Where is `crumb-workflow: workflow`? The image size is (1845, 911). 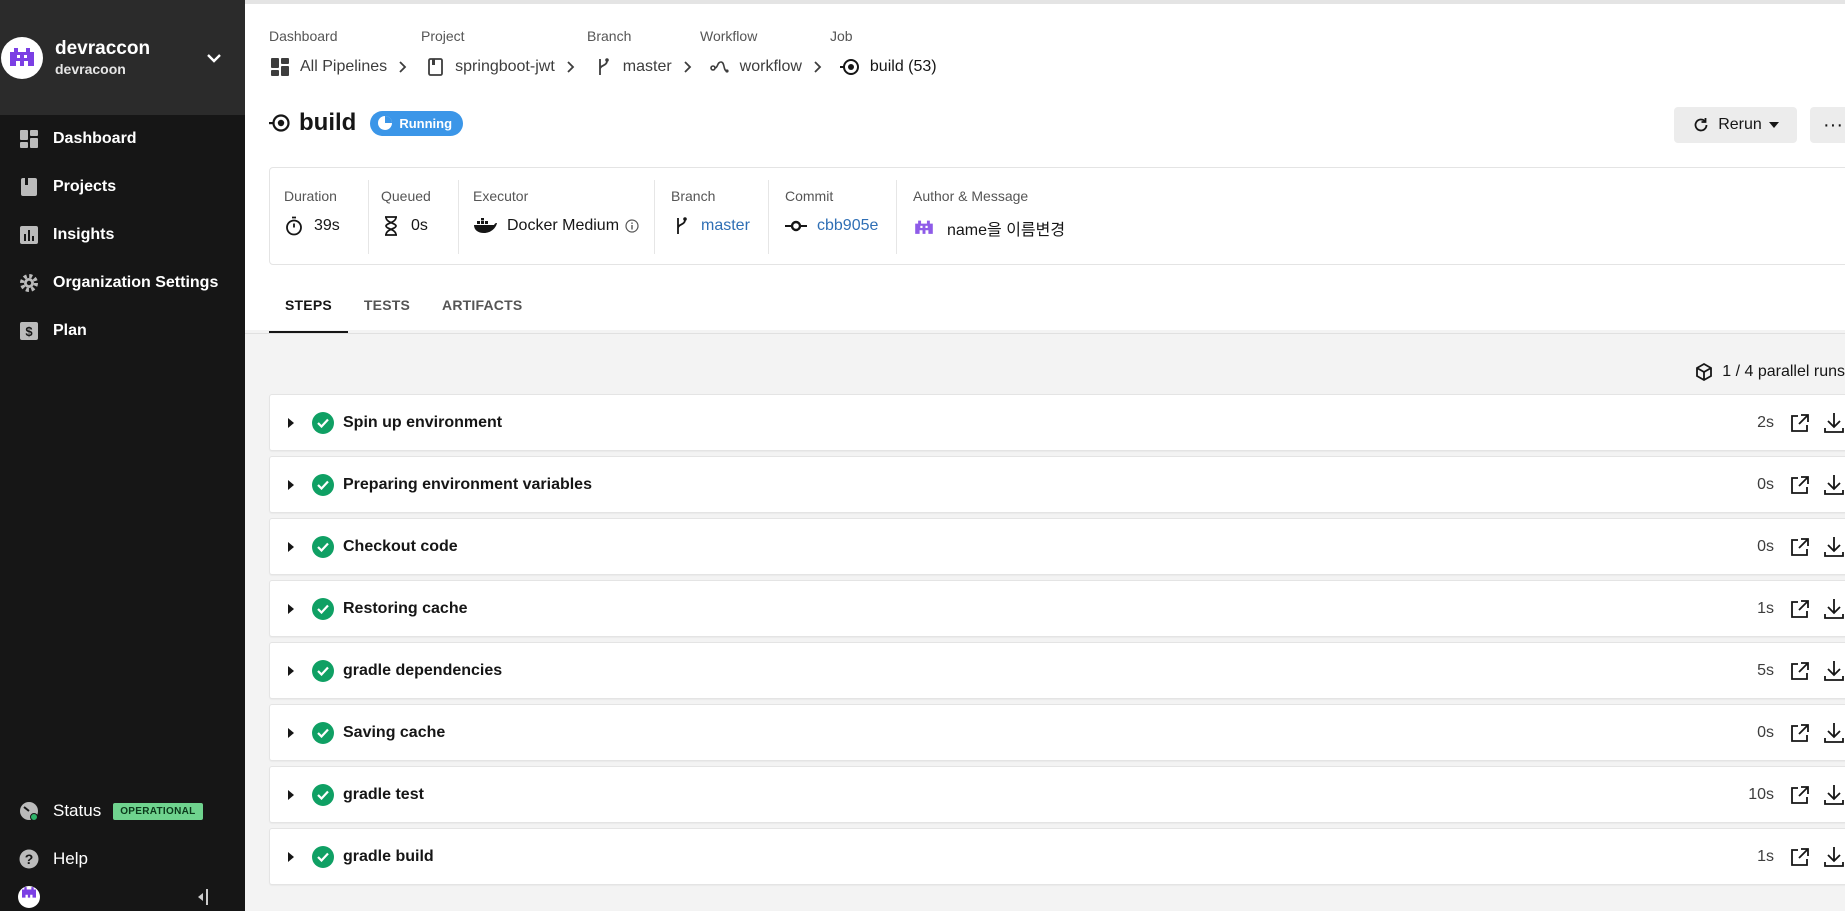
crumb-workflow: workflow is located at coordinates (755, 67).